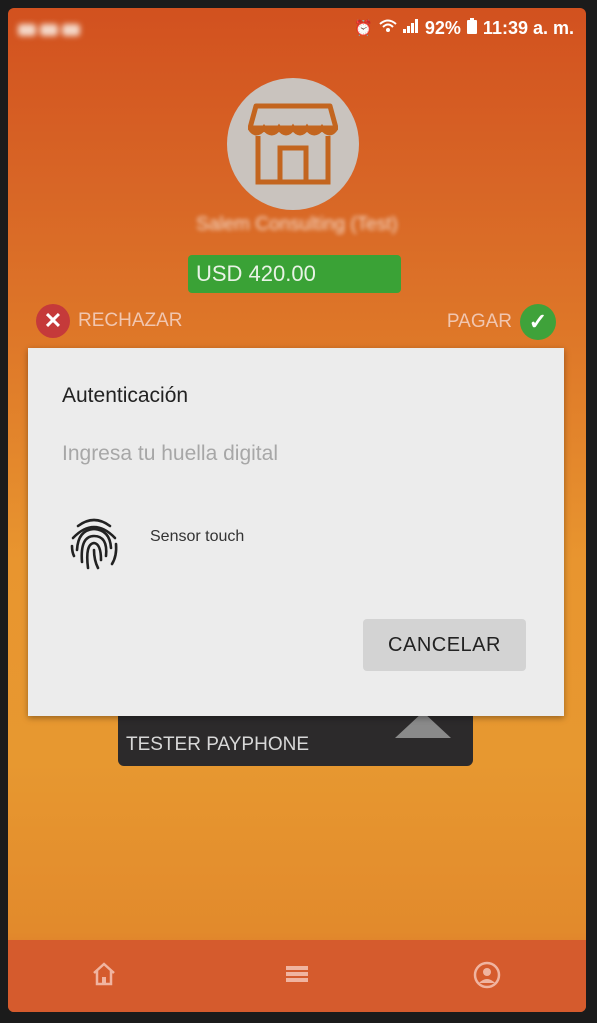 The height and width of the screenshot is (1023, 597). I want to click on reject-button: ✕ RECHAZAR, so click(109, 321).